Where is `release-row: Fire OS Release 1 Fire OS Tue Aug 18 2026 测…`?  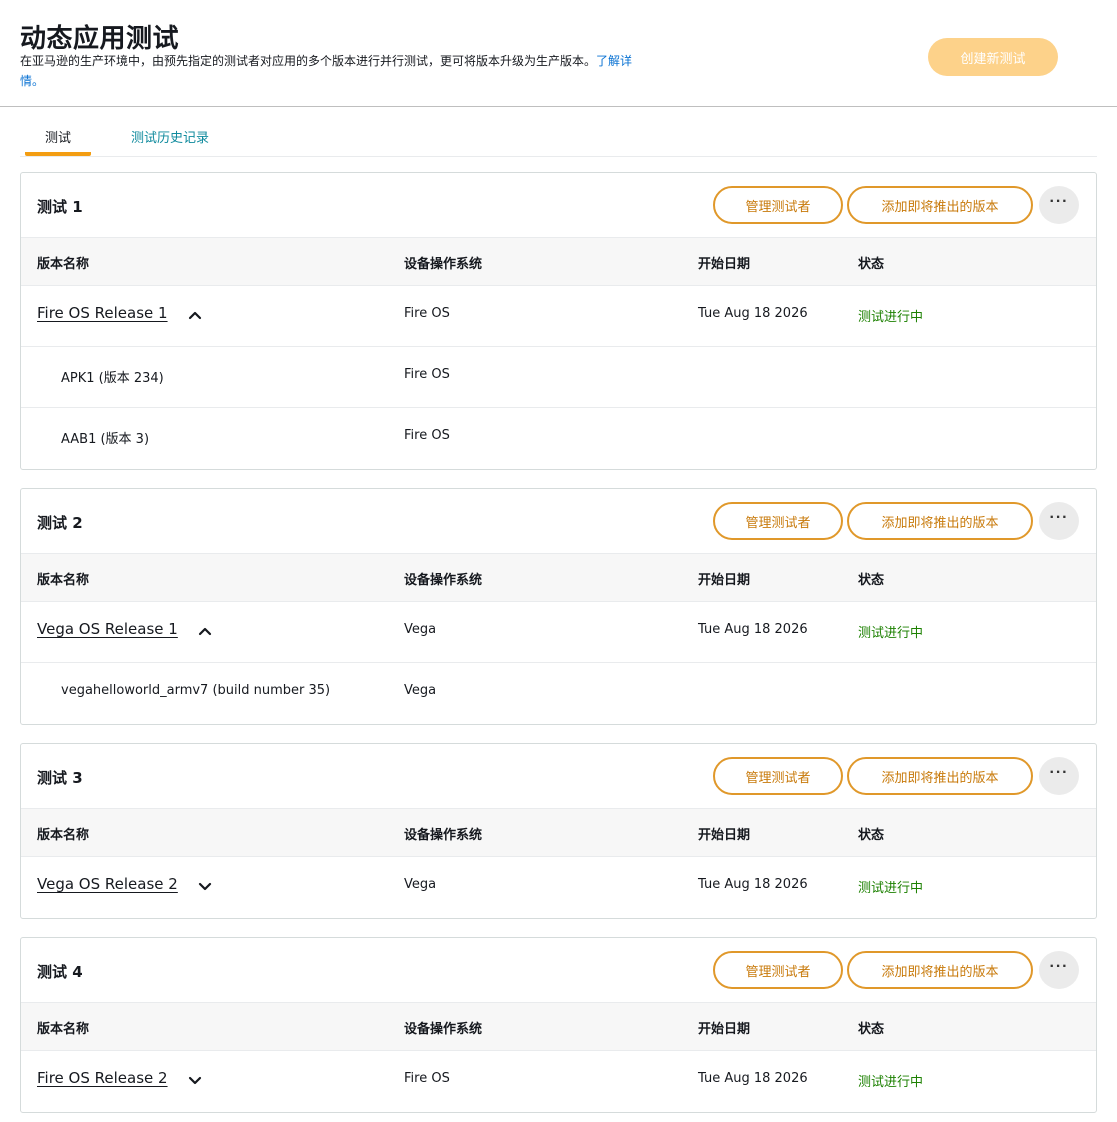
release-row: Fire OS Release 1 Fire OS Tue Aug 18 2026 测… is located at coordinates (558, 316).